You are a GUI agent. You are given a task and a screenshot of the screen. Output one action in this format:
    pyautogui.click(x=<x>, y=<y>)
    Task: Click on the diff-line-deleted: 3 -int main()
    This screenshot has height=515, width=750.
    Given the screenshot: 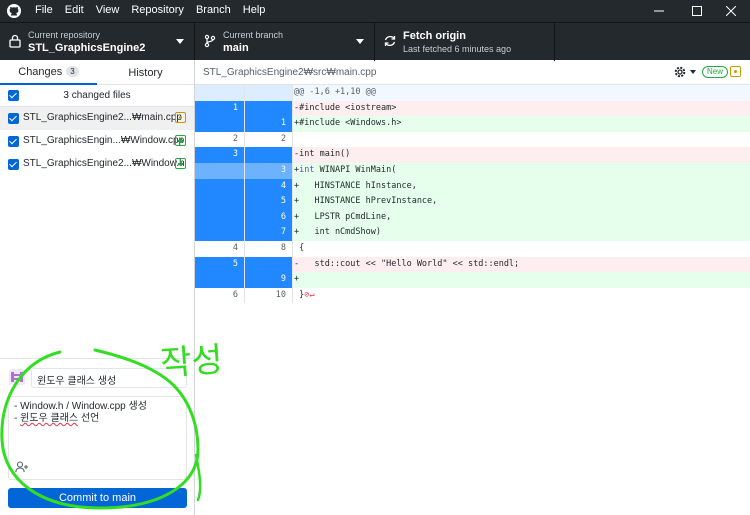 What is the action you would take?
    pyautogui.click(x=472, y=155)
    